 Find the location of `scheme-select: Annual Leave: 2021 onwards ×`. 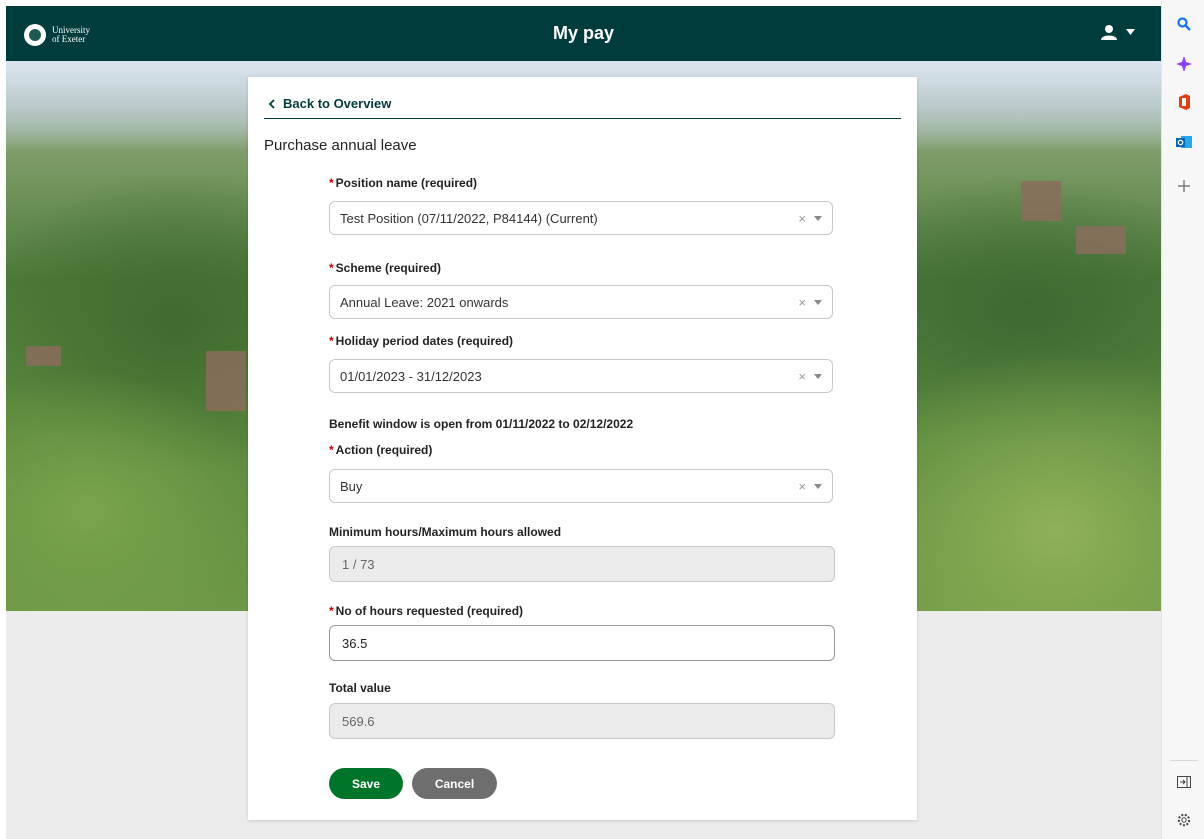

scheme-select: Annual Leave: 2021 onwards × is located at coordinates (581, 302).